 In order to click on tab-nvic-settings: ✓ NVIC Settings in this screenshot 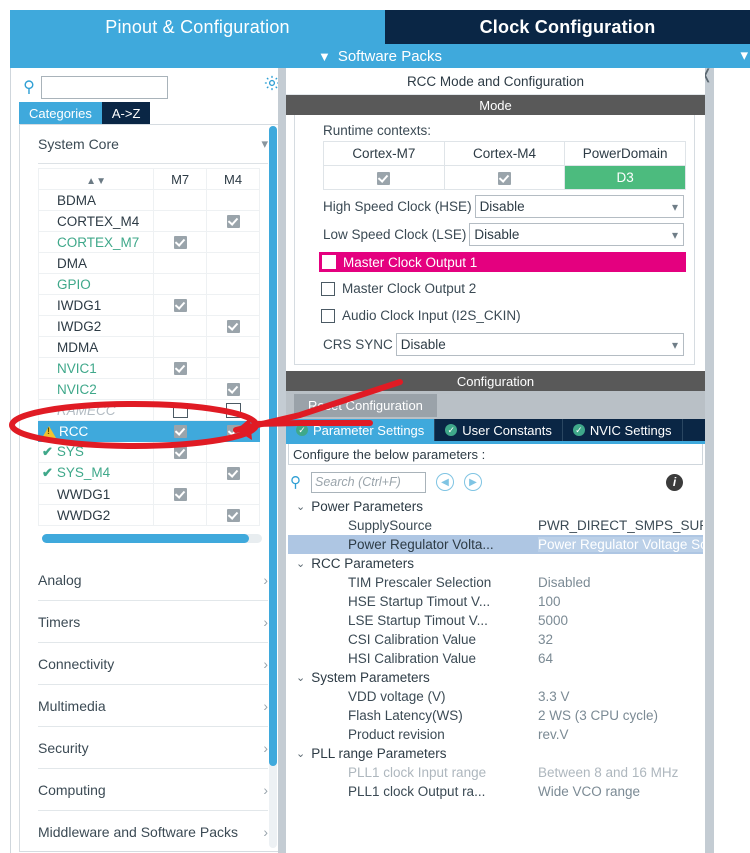, I will do `click(623, 430)`.